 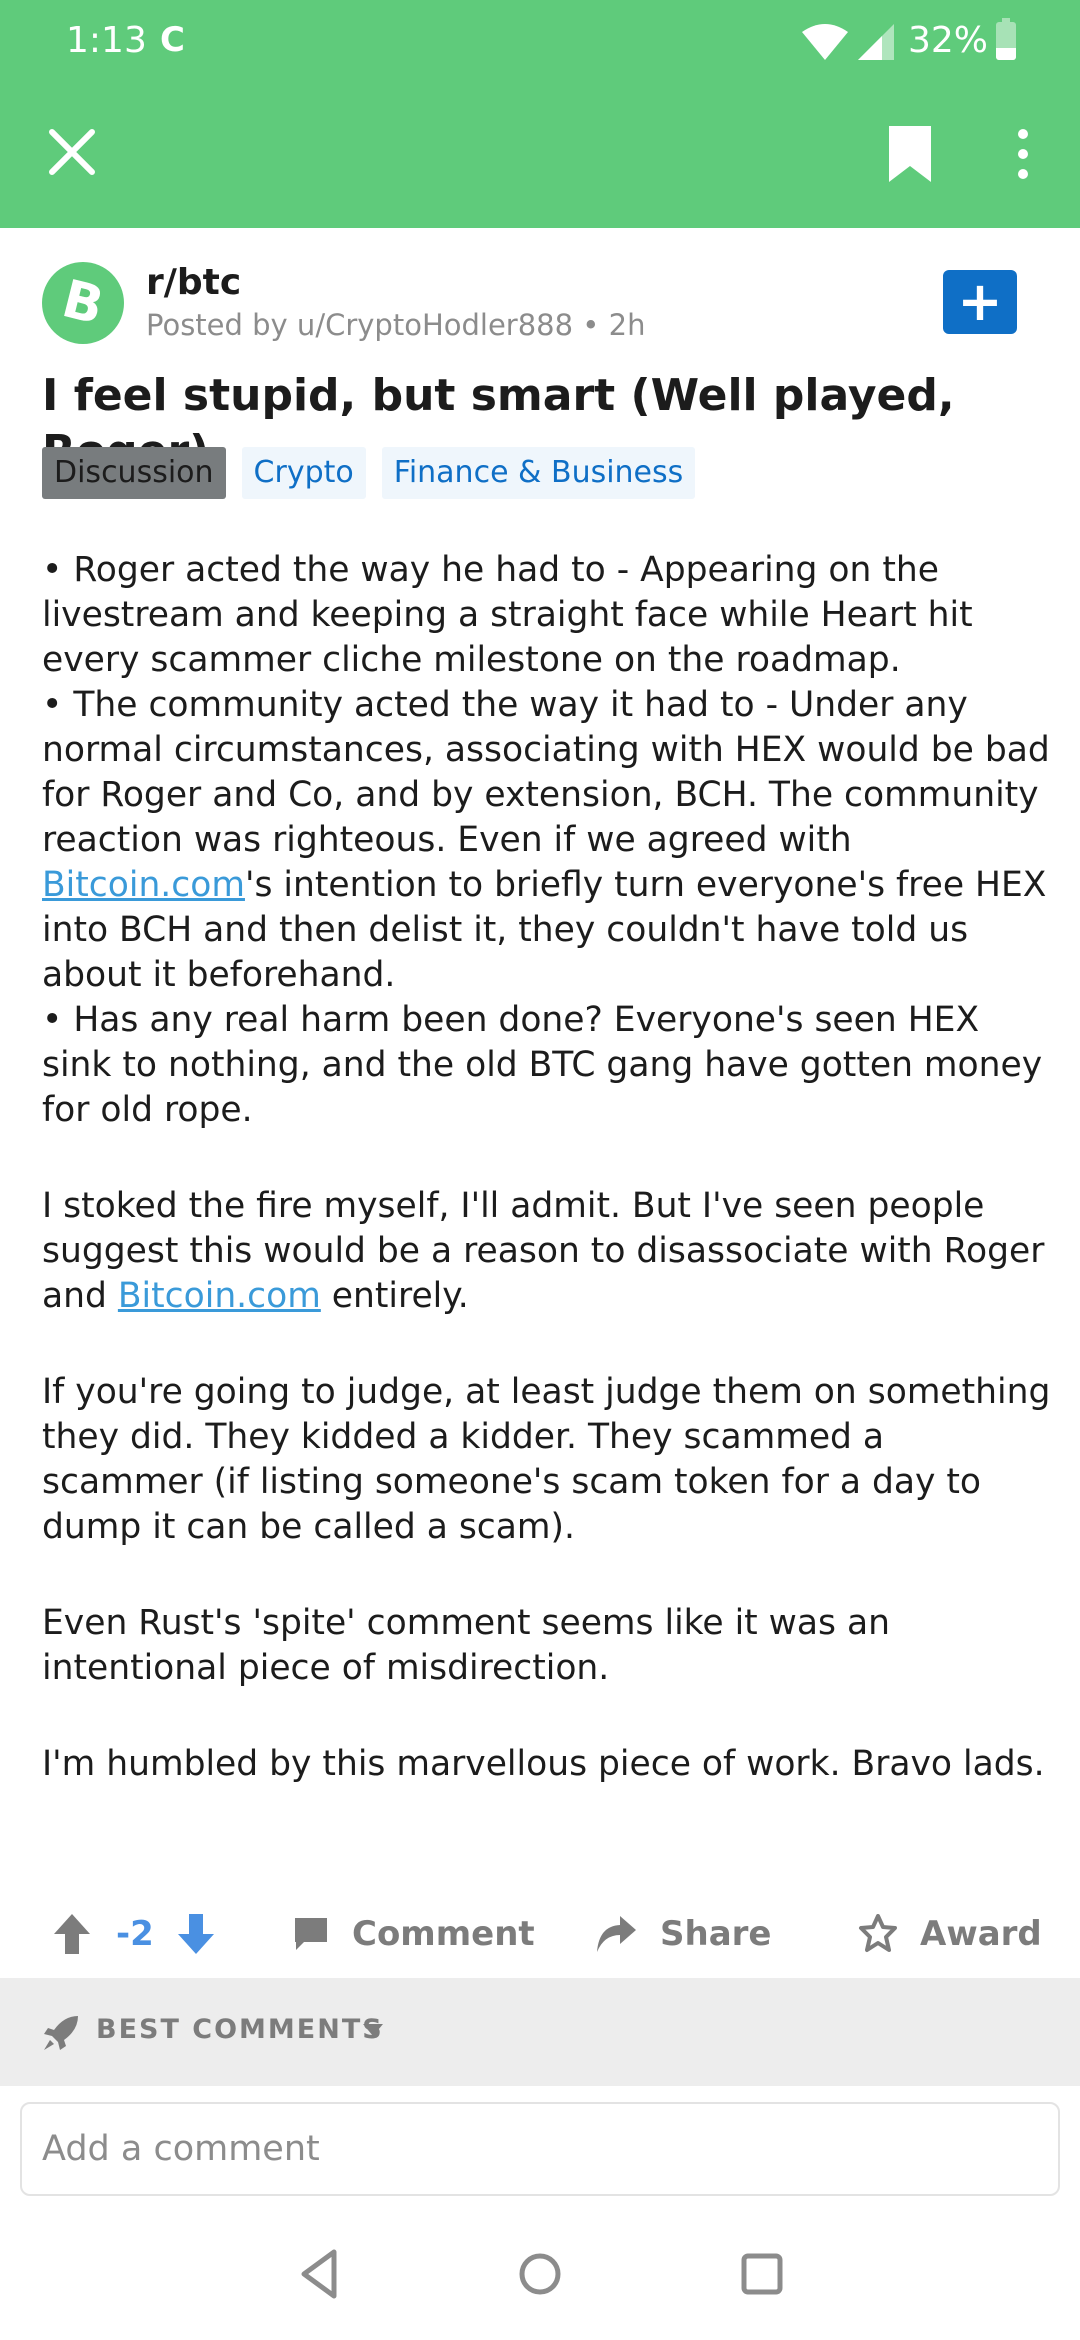 What do you see at coordinates (825, 42) in the screenshot?
I see `wifi-icon` at bounding box center [825, 42].